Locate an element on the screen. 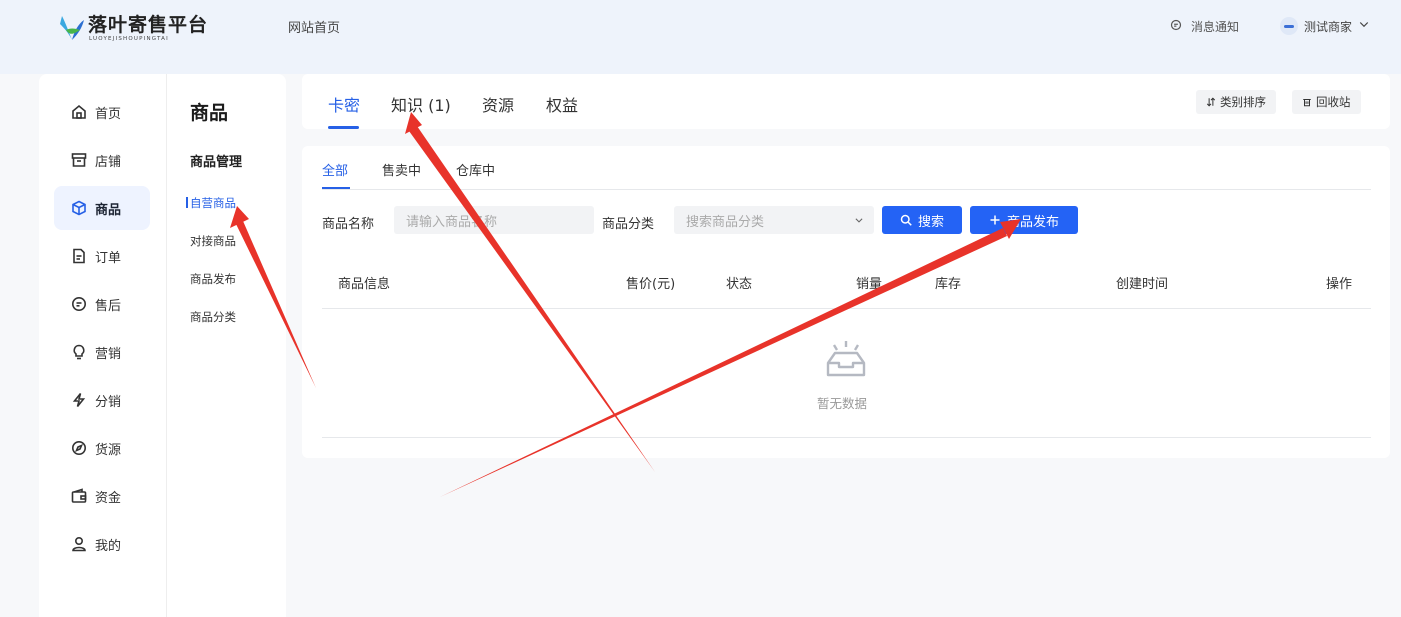  tab-knowledge: 知识 (1) is located at coordinates (421, 104).